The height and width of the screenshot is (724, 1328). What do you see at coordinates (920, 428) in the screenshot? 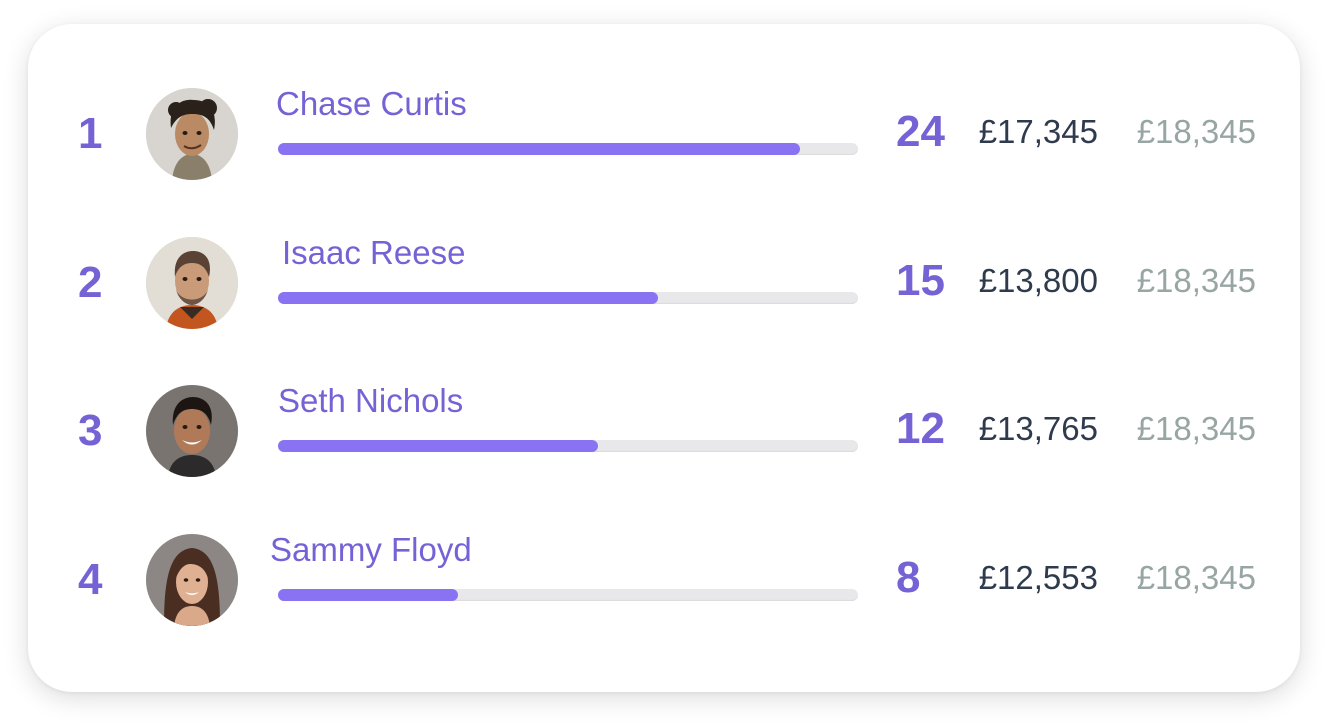
I see `deal-count: 12` at bounding box center [920, 428].